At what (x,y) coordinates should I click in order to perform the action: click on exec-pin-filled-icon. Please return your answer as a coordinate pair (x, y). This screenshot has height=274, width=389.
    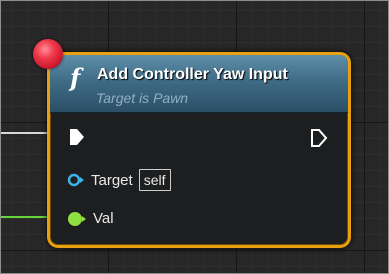
    Looking at the image, I should click on (77, 137).